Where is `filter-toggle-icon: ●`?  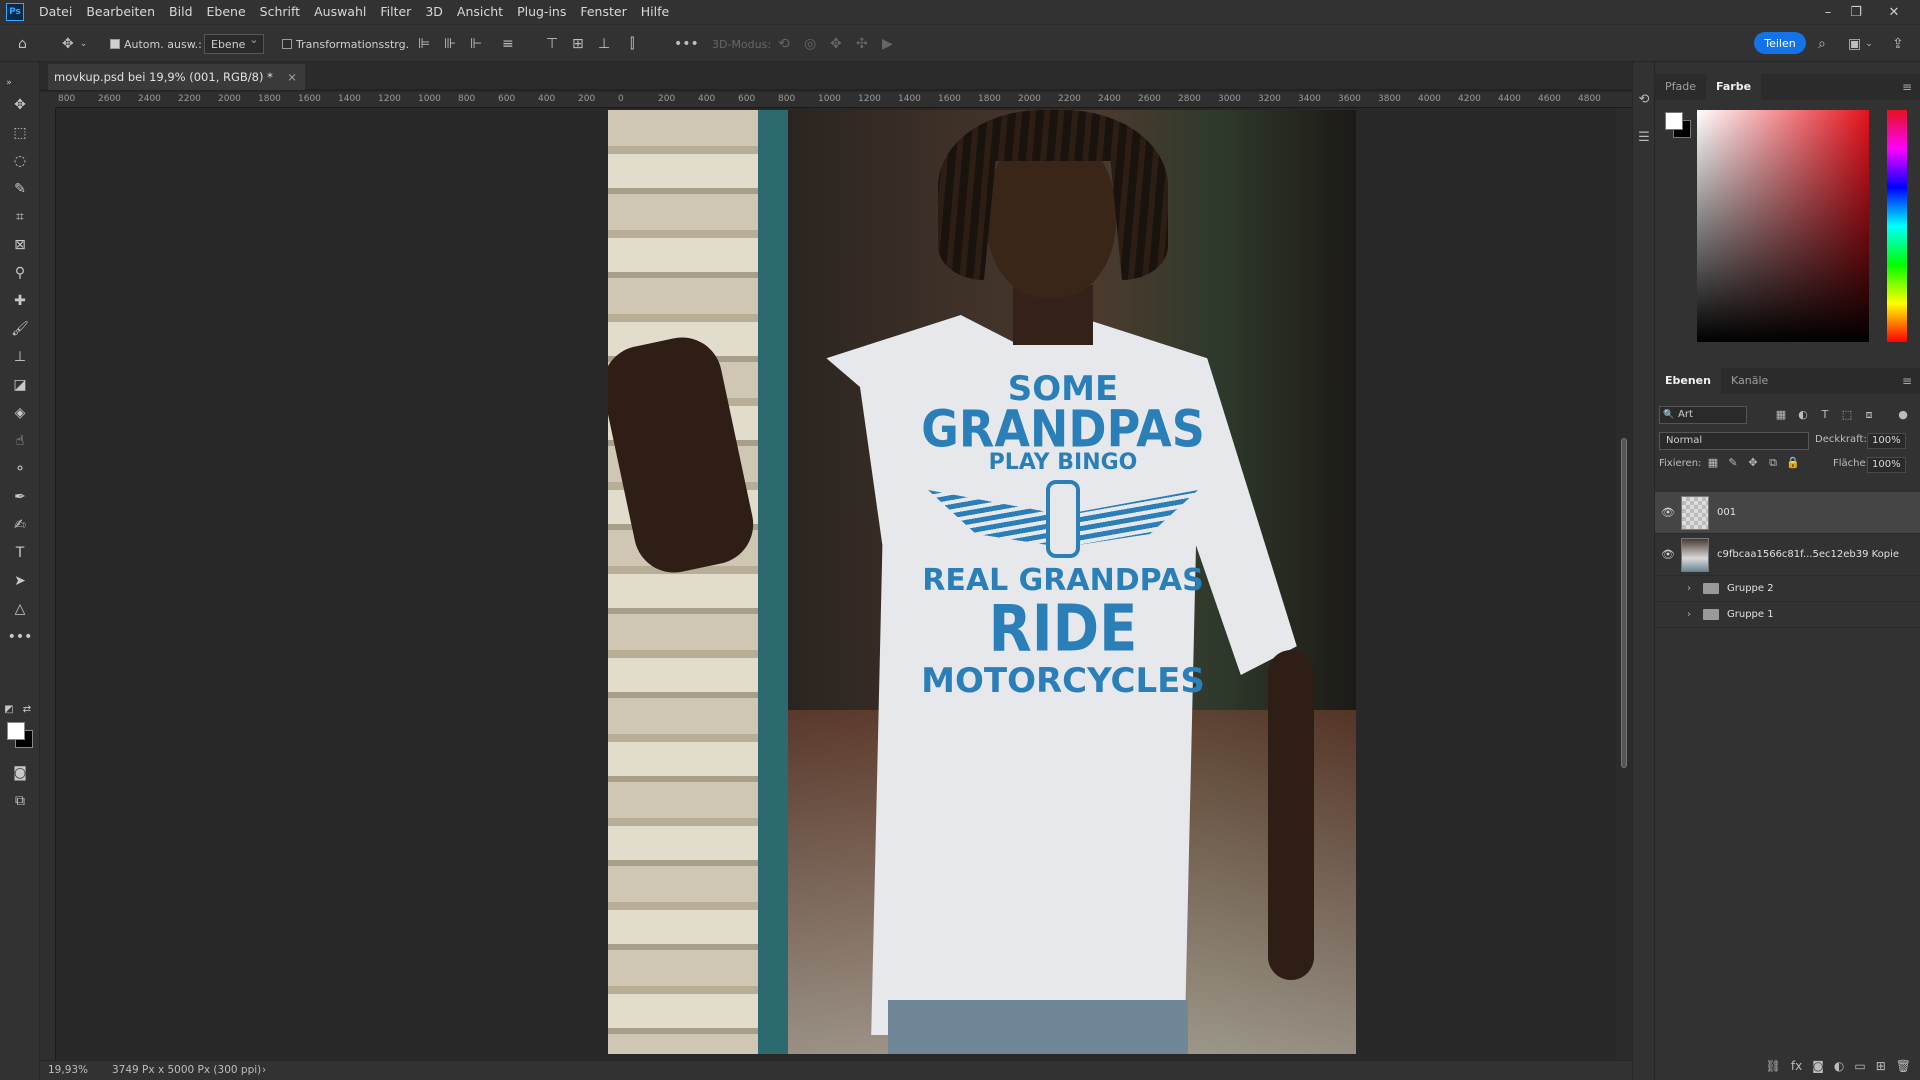
filter-toggle-icon: ● is located at coordinates (1903, 415).